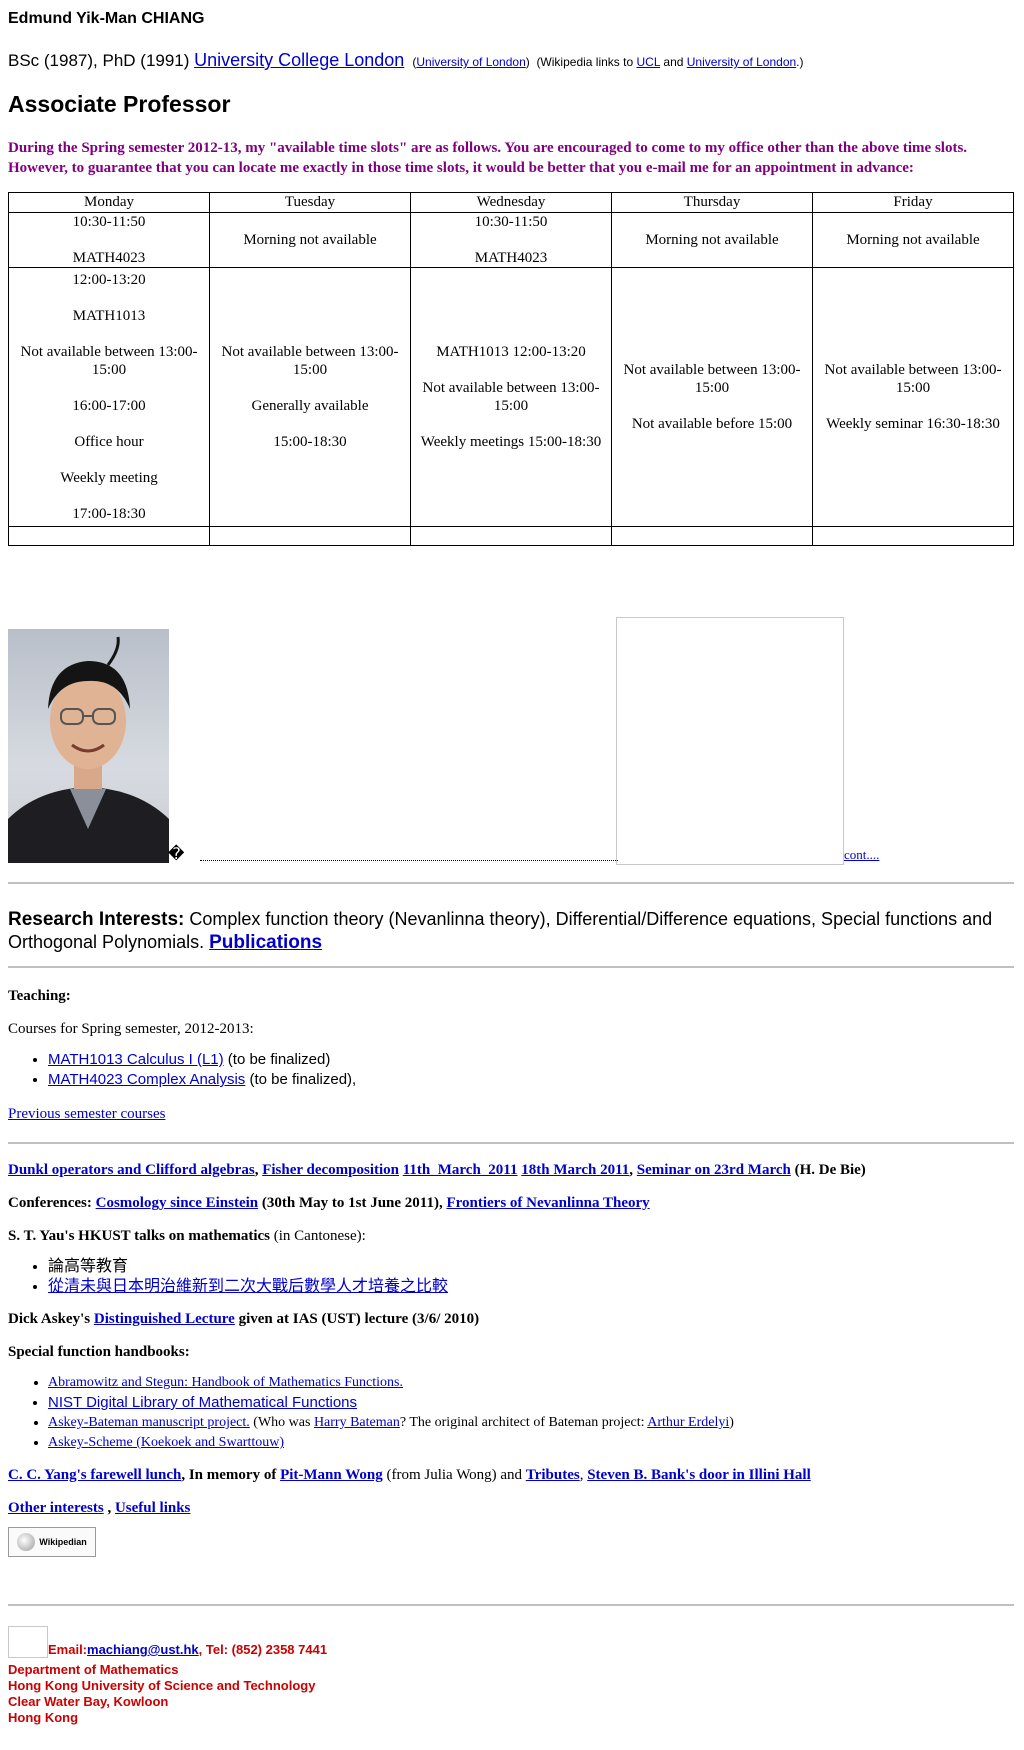 The width and height of the screenshot is (1024, 1750). Describe the element at coordinates (357, 1422) in the screenshot. I see `bateman-link: Harry Bateman` at that location.